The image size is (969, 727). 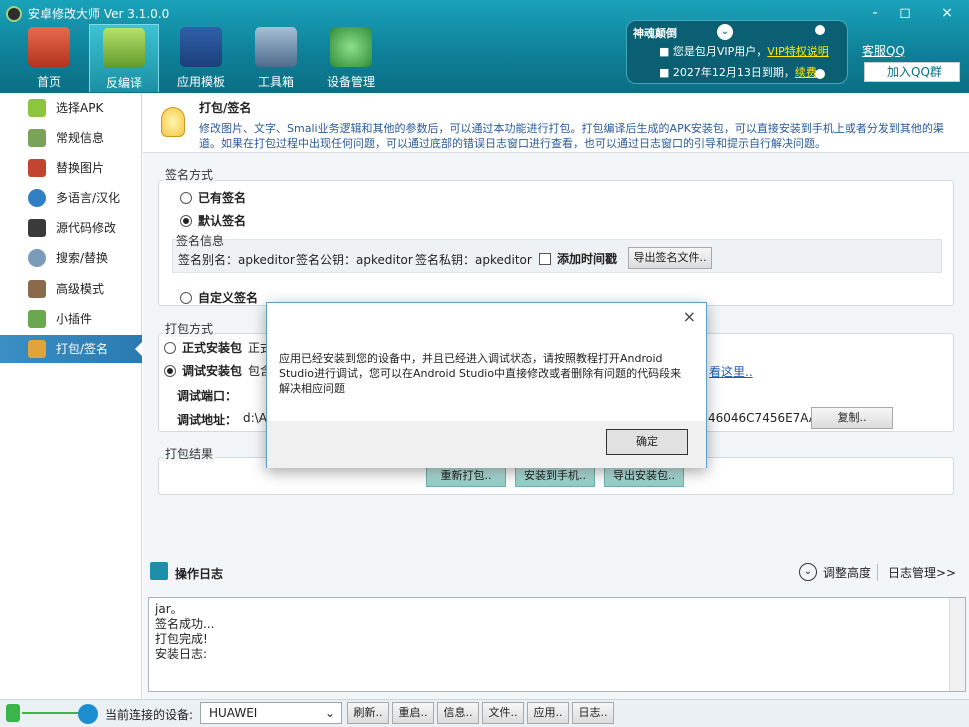 What do you see at coordinates (413, 713) in the screenshot?
I see `reboot-button: 重启..` at bounding box center [413, 713].